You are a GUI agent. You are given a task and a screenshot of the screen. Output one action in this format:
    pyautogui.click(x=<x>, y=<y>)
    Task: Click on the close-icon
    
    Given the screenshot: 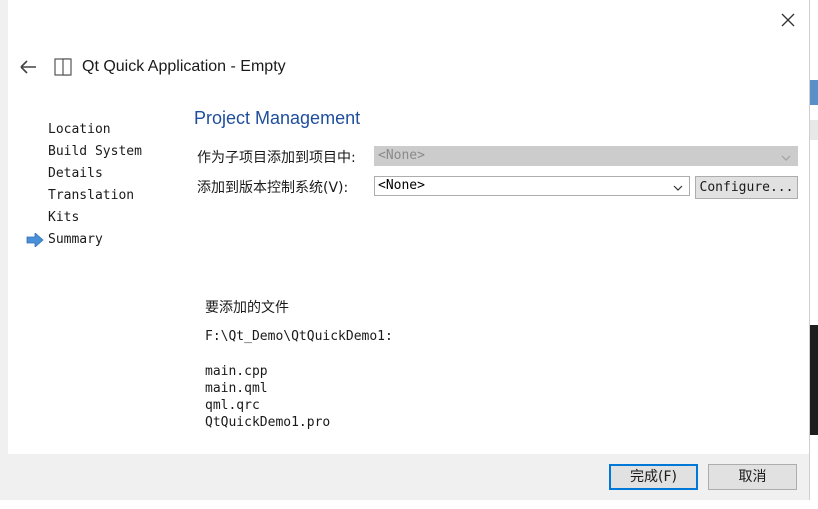 What is the action you would take?
    pyautogui.click(x=788, y=20)
    